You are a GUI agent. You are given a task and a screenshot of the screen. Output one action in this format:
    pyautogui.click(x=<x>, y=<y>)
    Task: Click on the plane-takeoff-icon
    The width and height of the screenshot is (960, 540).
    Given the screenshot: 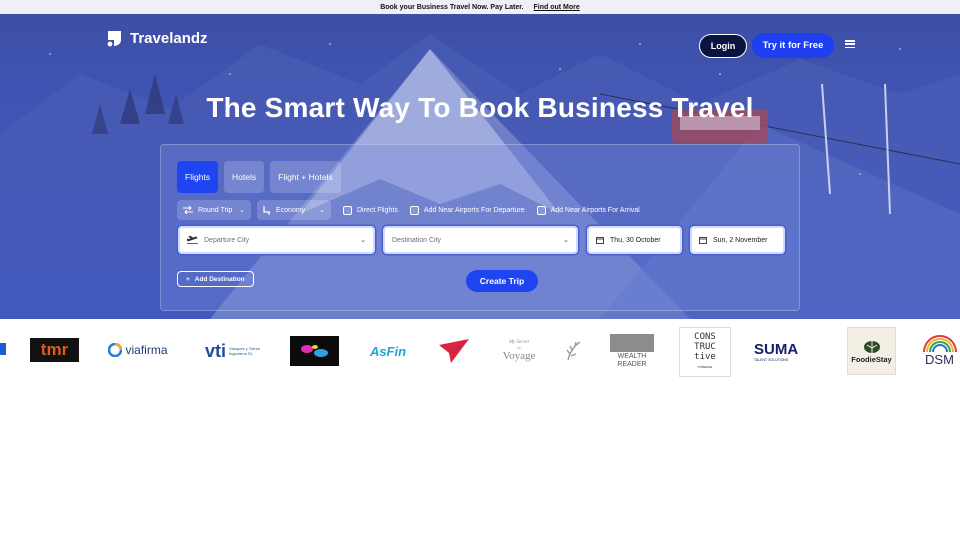 What is the action you would take?
    pyautogui.click(x=192, y=240)
    